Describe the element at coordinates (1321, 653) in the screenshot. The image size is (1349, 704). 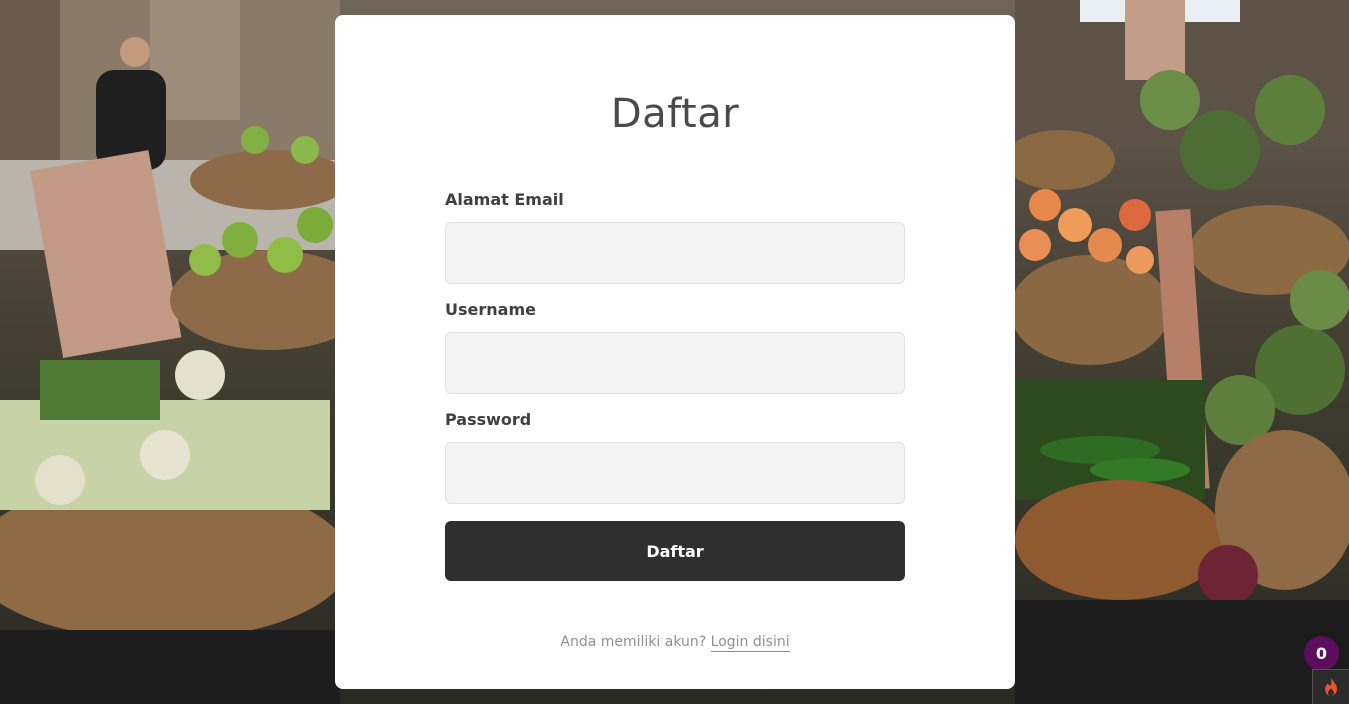
I see `notification-badge: 0` at that location.